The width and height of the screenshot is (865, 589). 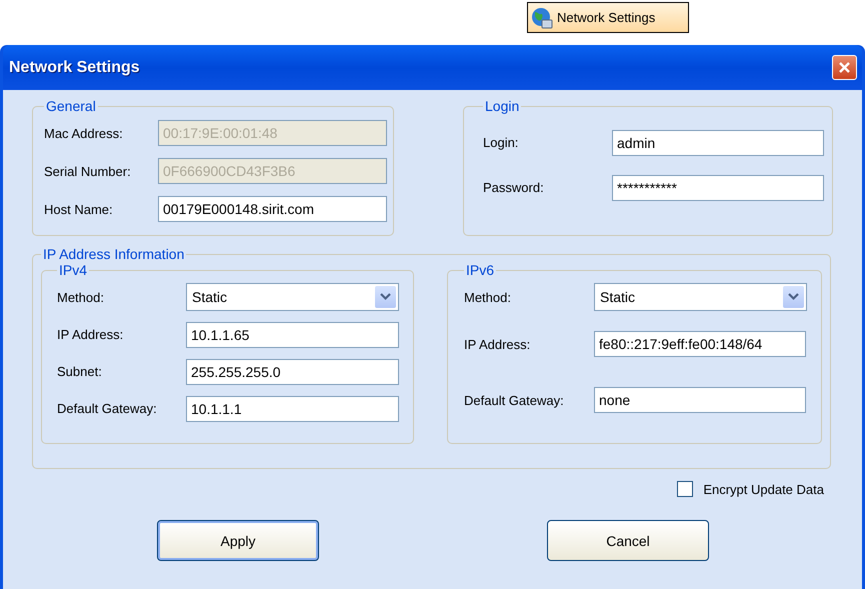 I want to click on field-label: Password:, so click(x=514, y=187).